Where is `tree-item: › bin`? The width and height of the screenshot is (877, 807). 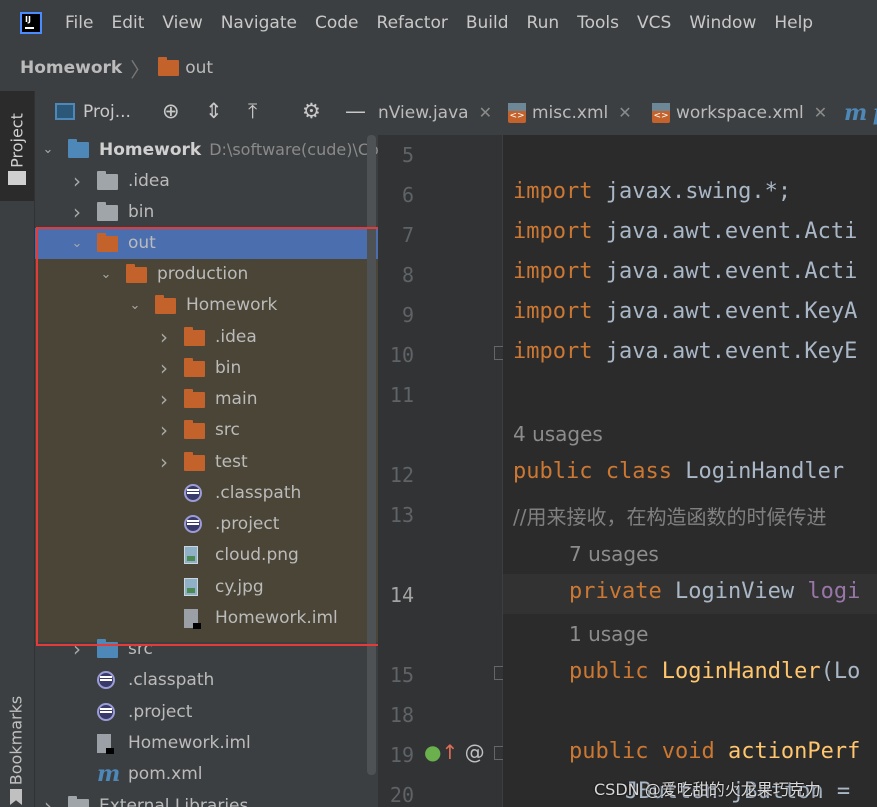 tree-item: › bin is located at coordinates (206, 212).